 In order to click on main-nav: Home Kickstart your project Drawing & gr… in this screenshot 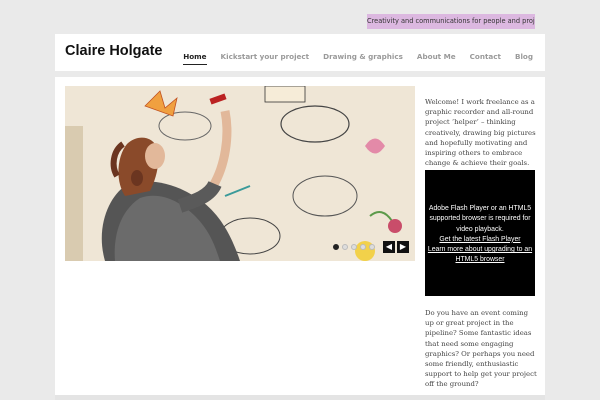, I will do `click(358, 58)`.